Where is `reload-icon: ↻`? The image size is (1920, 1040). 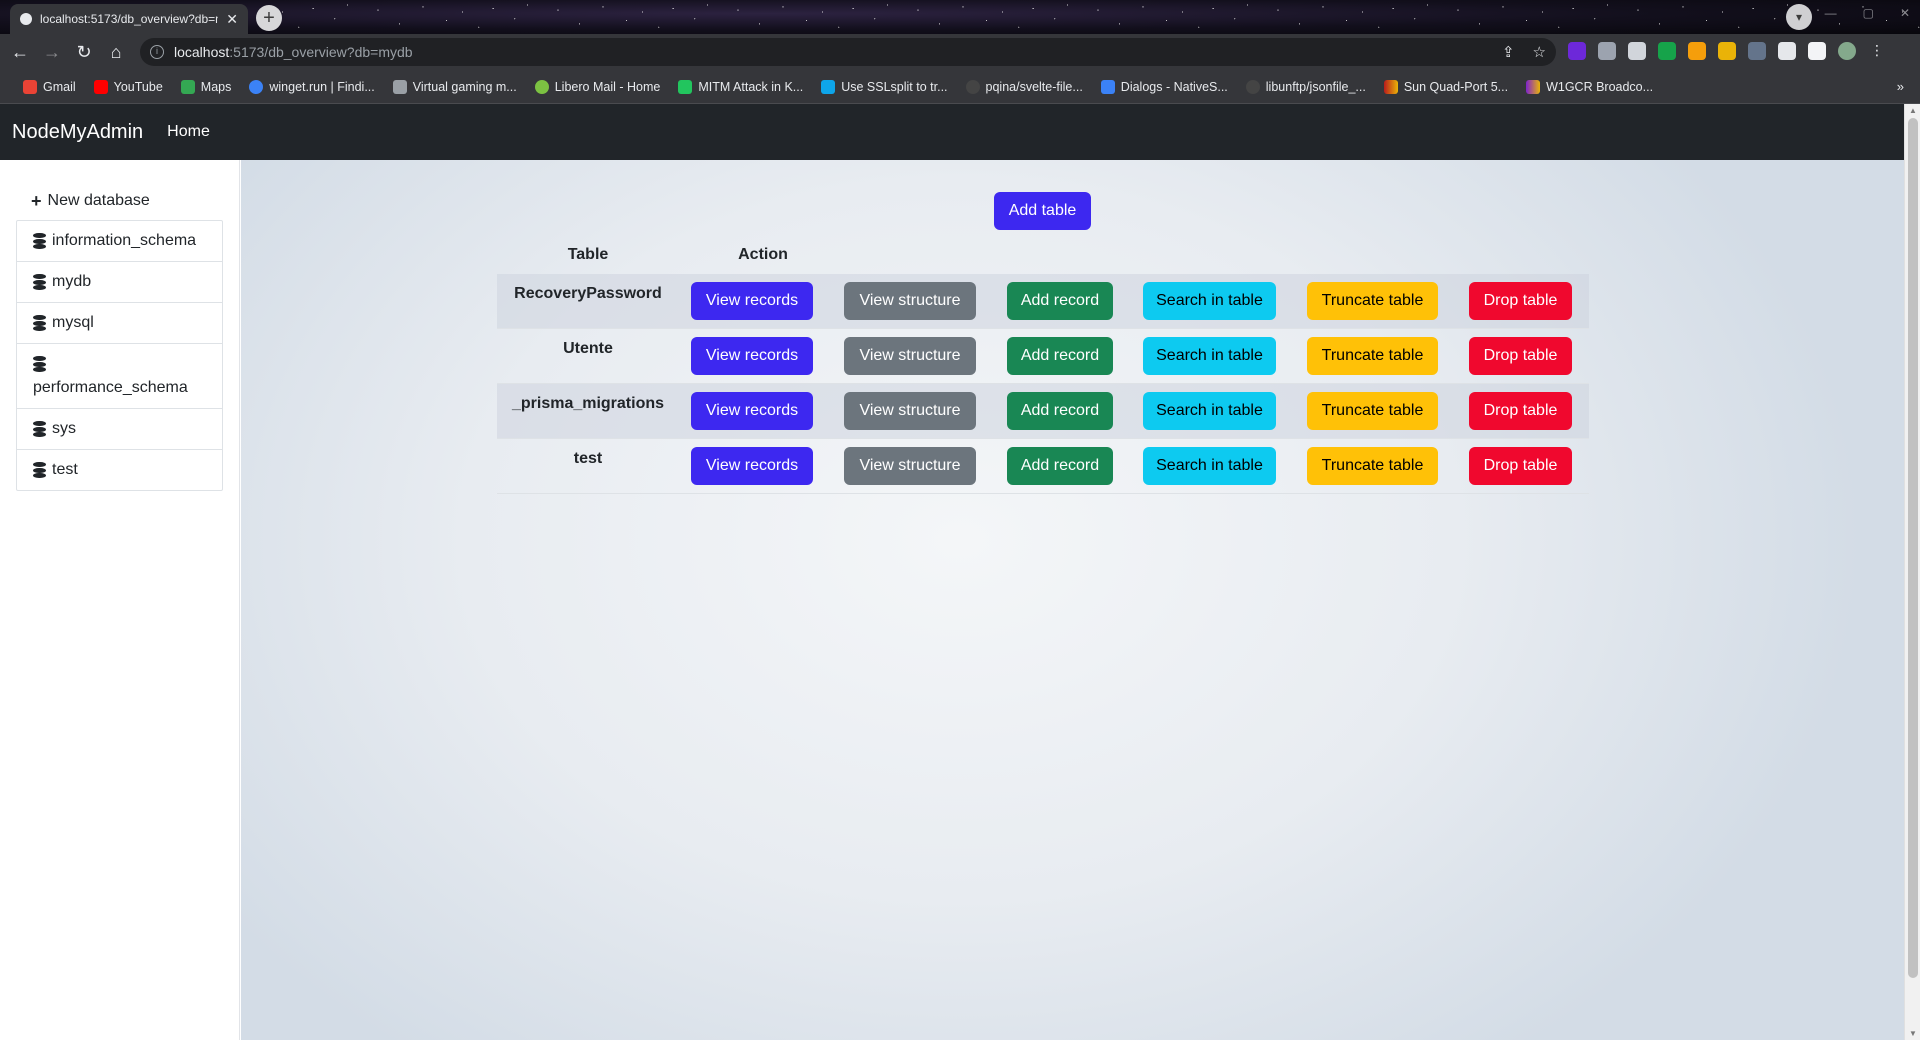 reload-icon: ↻ is located at coordinates (84, 52).